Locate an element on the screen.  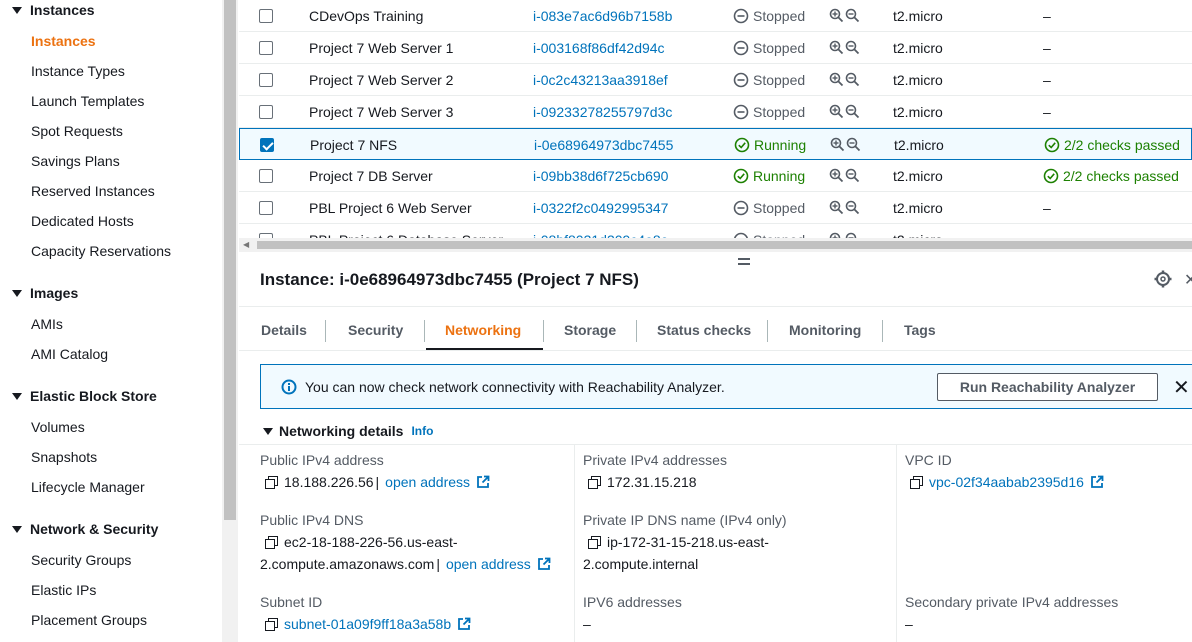
instance-id-link: i-003168f86df42d94c is located at coordinates (599, 48).